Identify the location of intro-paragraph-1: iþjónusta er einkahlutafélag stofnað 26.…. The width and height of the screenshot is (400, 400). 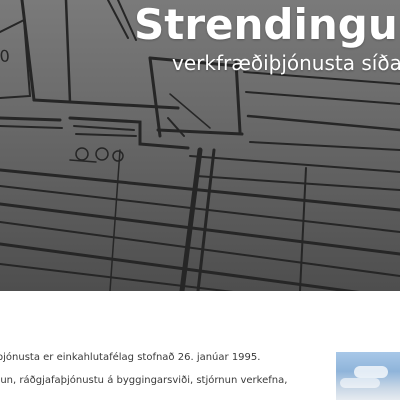
(130, 357).